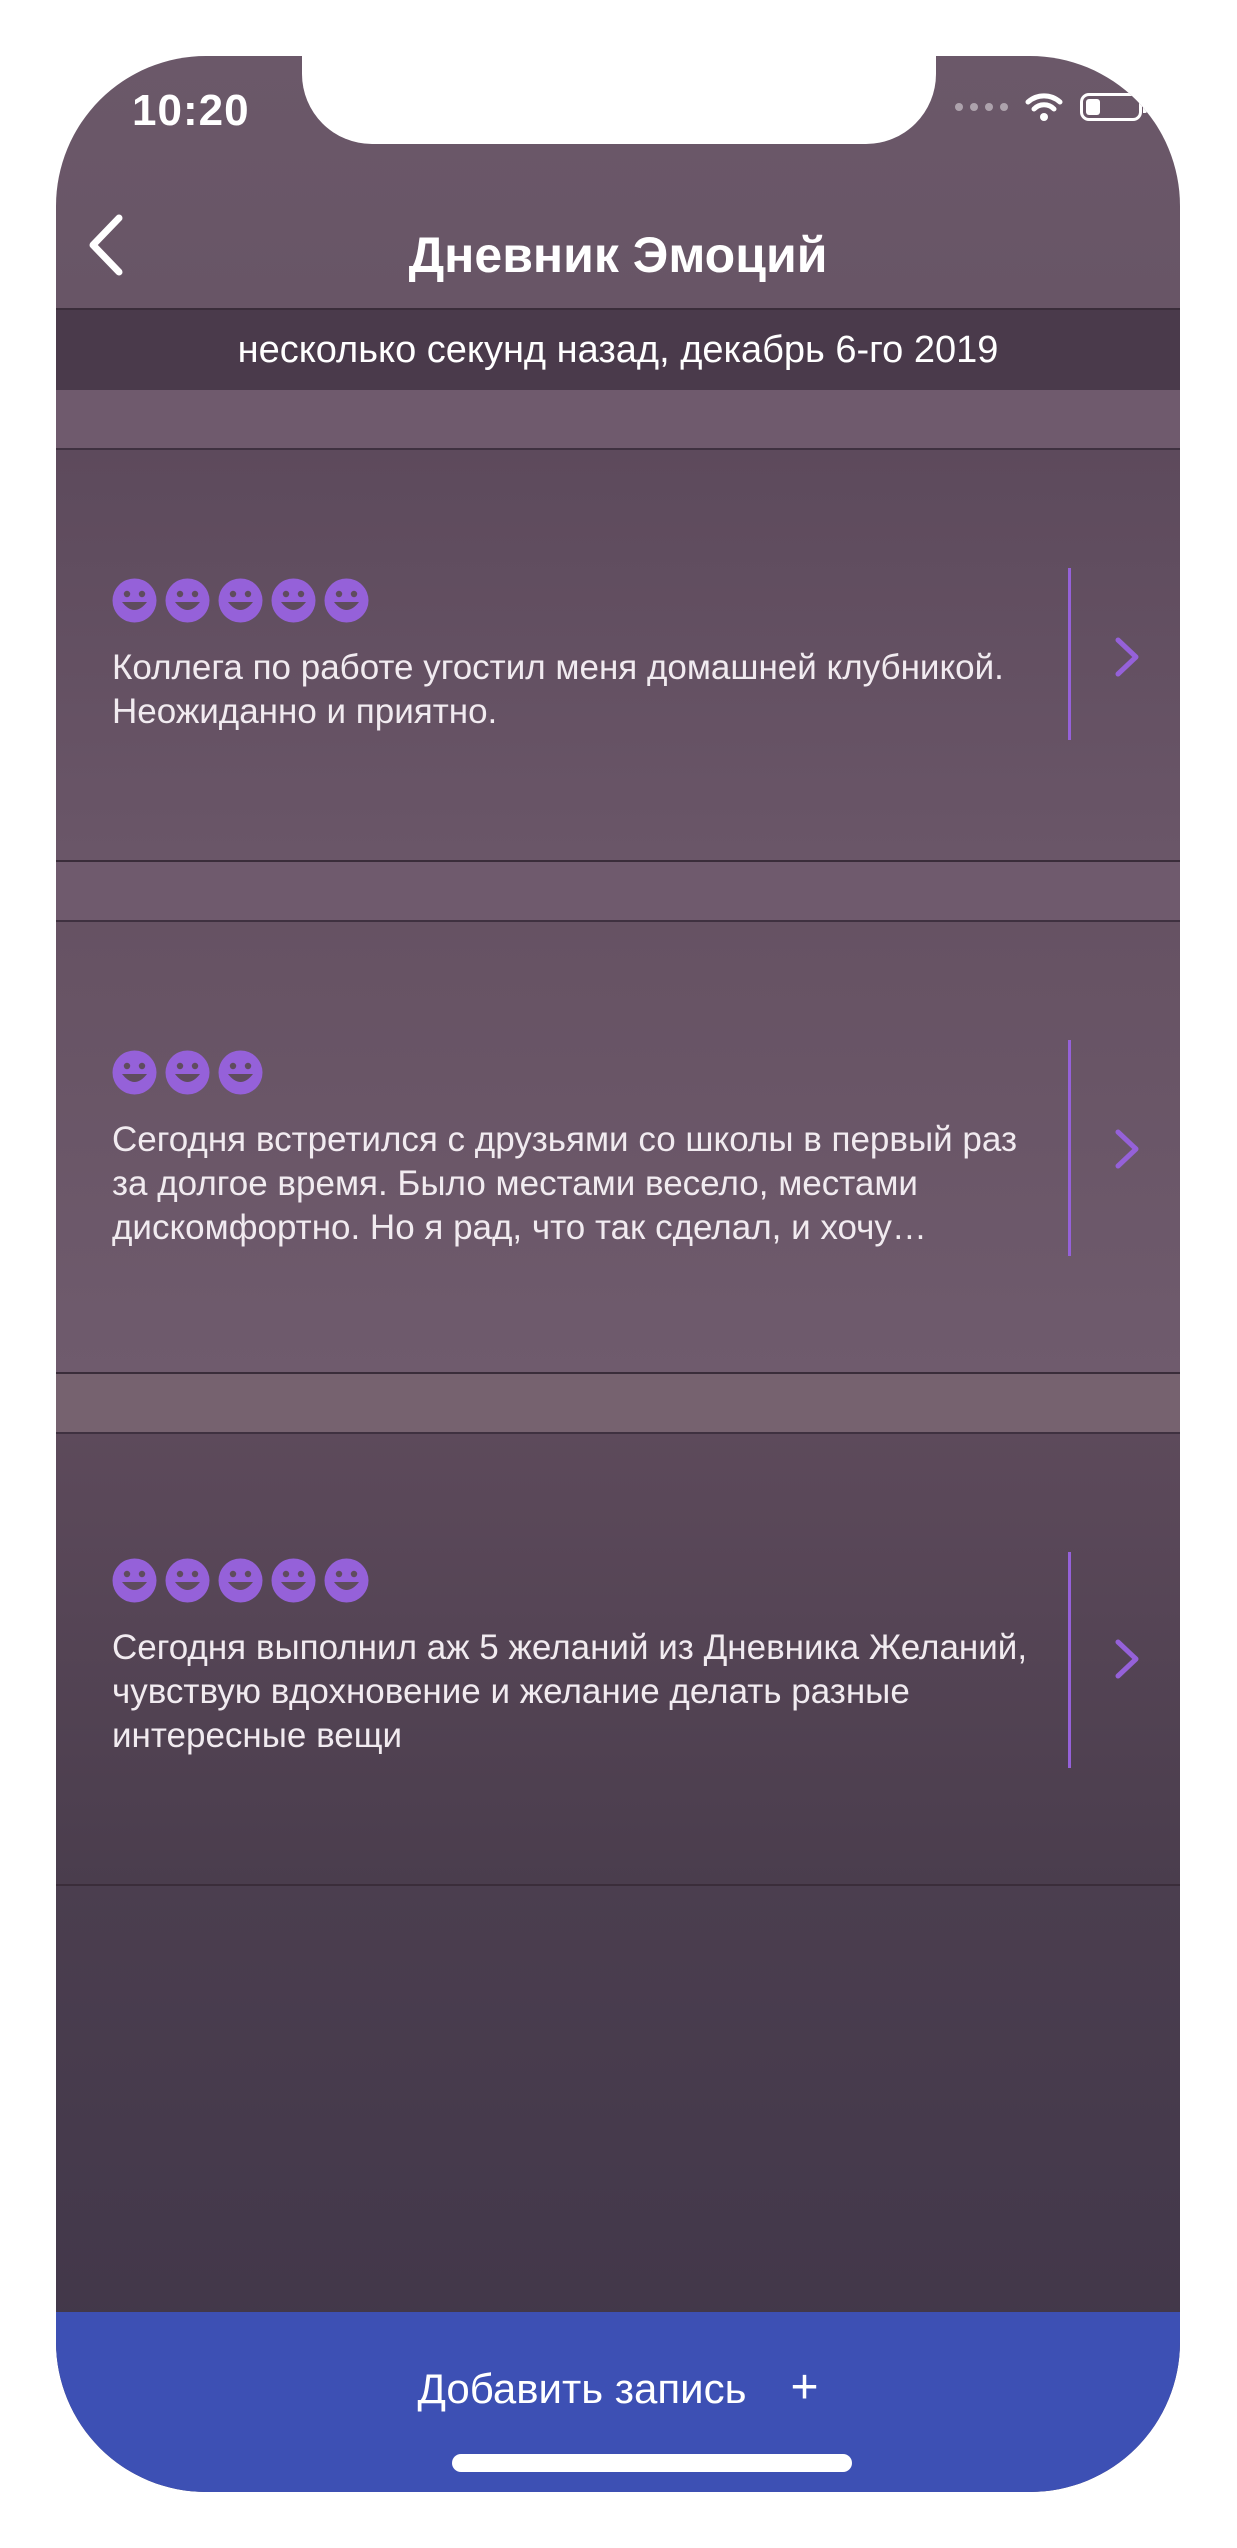 The height and width of the screenshot is (2548, 1237). I want to click on add-entry-button: Добавить запись +, so click(618, 2402).